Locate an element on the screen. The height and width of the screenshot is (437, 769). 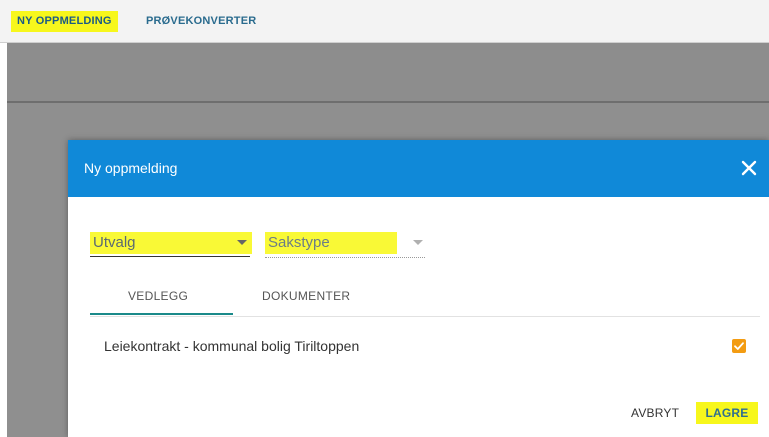
utvalg-select-underline is located at coordinates (170, 256).